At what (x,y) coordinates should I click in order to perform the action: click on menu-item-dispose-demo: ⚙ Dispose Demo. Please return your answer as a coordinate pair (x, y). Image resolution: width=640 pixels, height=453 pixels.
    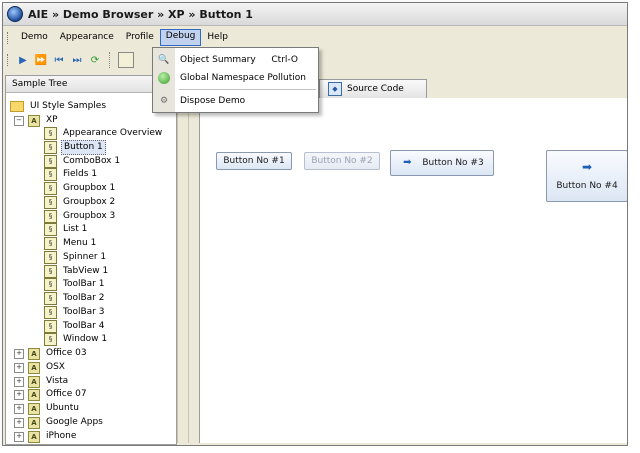
    Looking at the image, I should click on (235, 101).